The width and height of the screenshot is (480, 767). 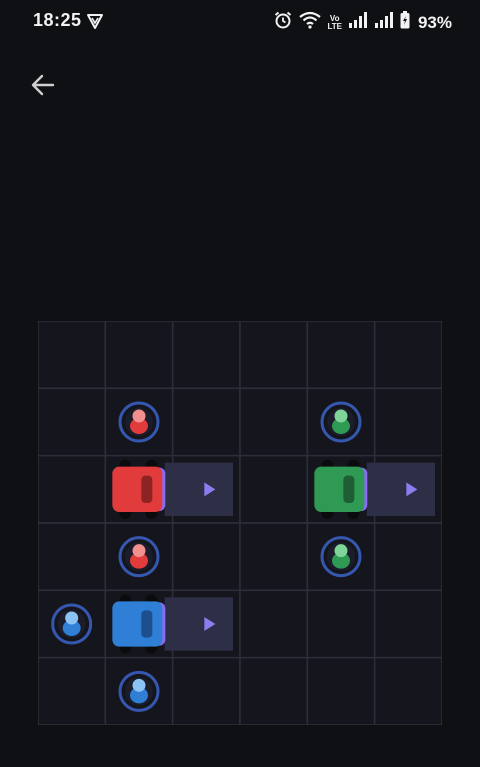 I want to click on blue-car, so click(x=172, y=624).